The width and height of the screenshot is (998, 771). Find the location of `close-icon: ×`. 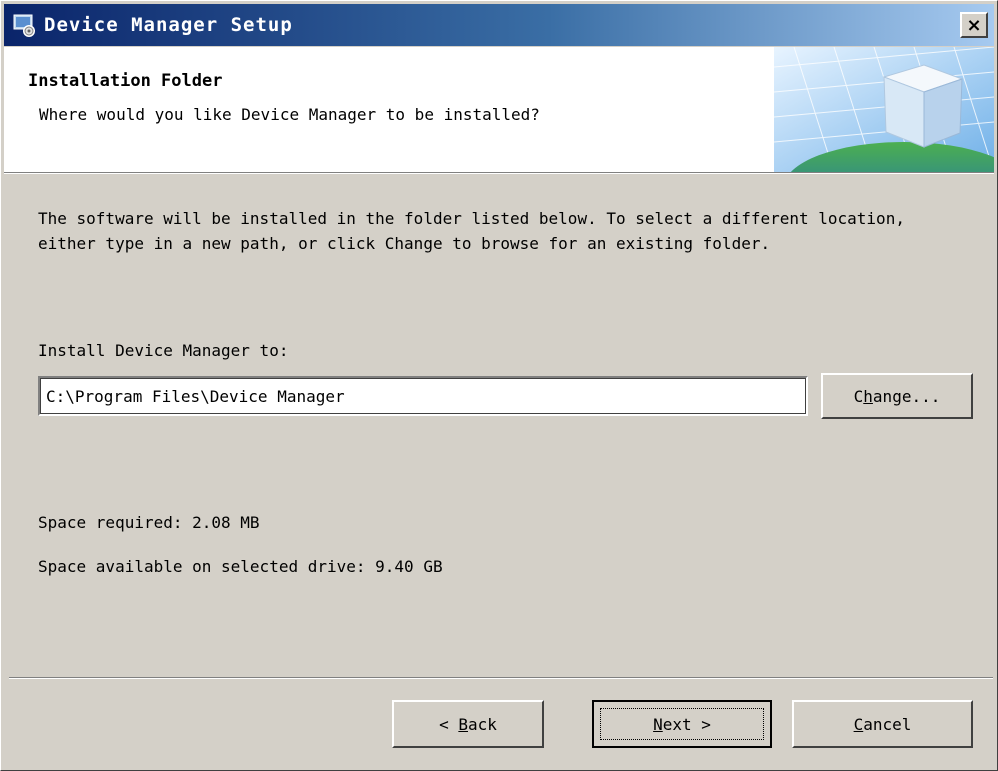

close-icon: × is located at coordinates (974, 25).